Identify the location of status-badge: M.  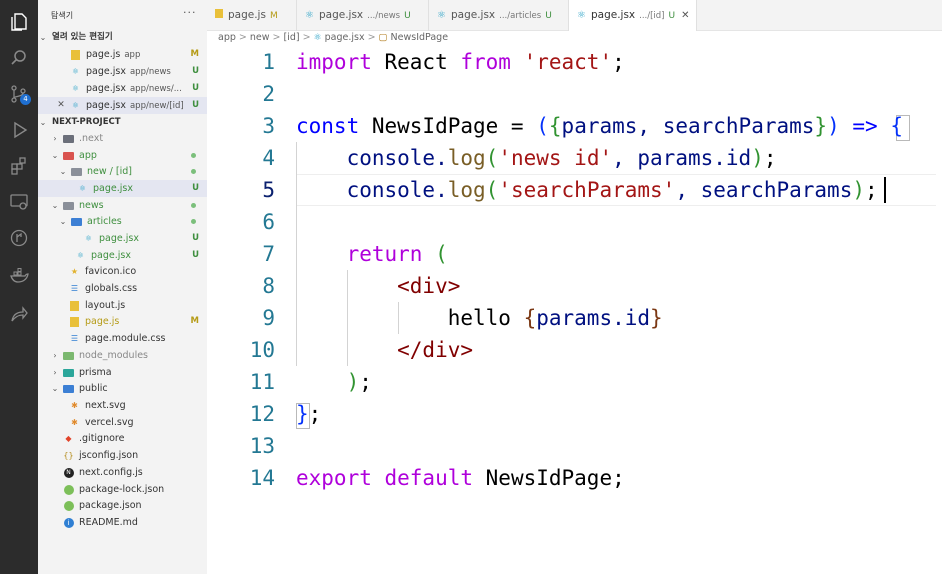
(194, 54).